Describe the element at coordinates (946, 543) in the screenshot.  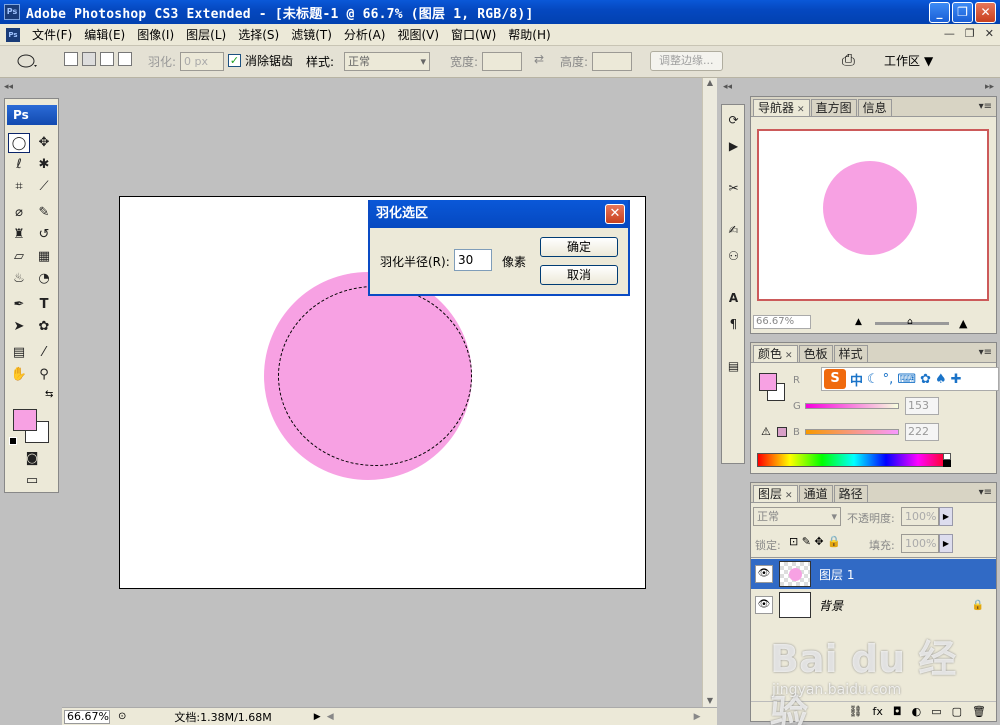
I see `fill-arrow-icon: ▶` at that location.